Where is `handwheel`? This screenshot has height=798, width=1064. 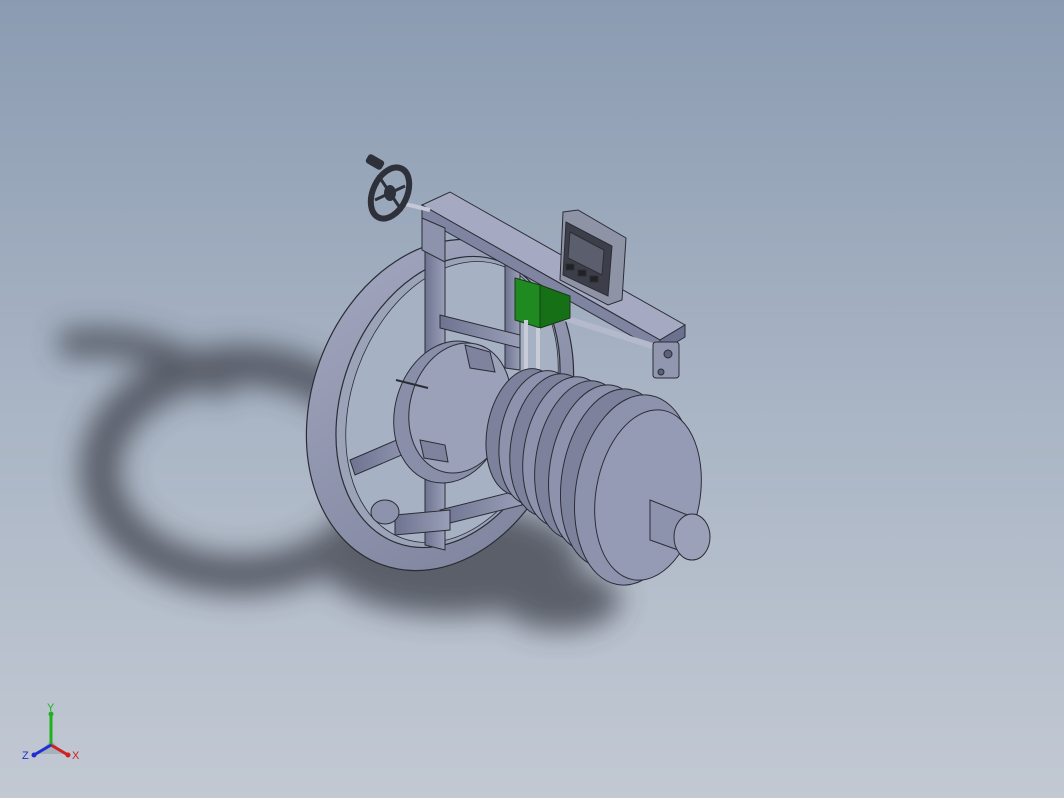
handwheel is located at coordinates (389, 188).